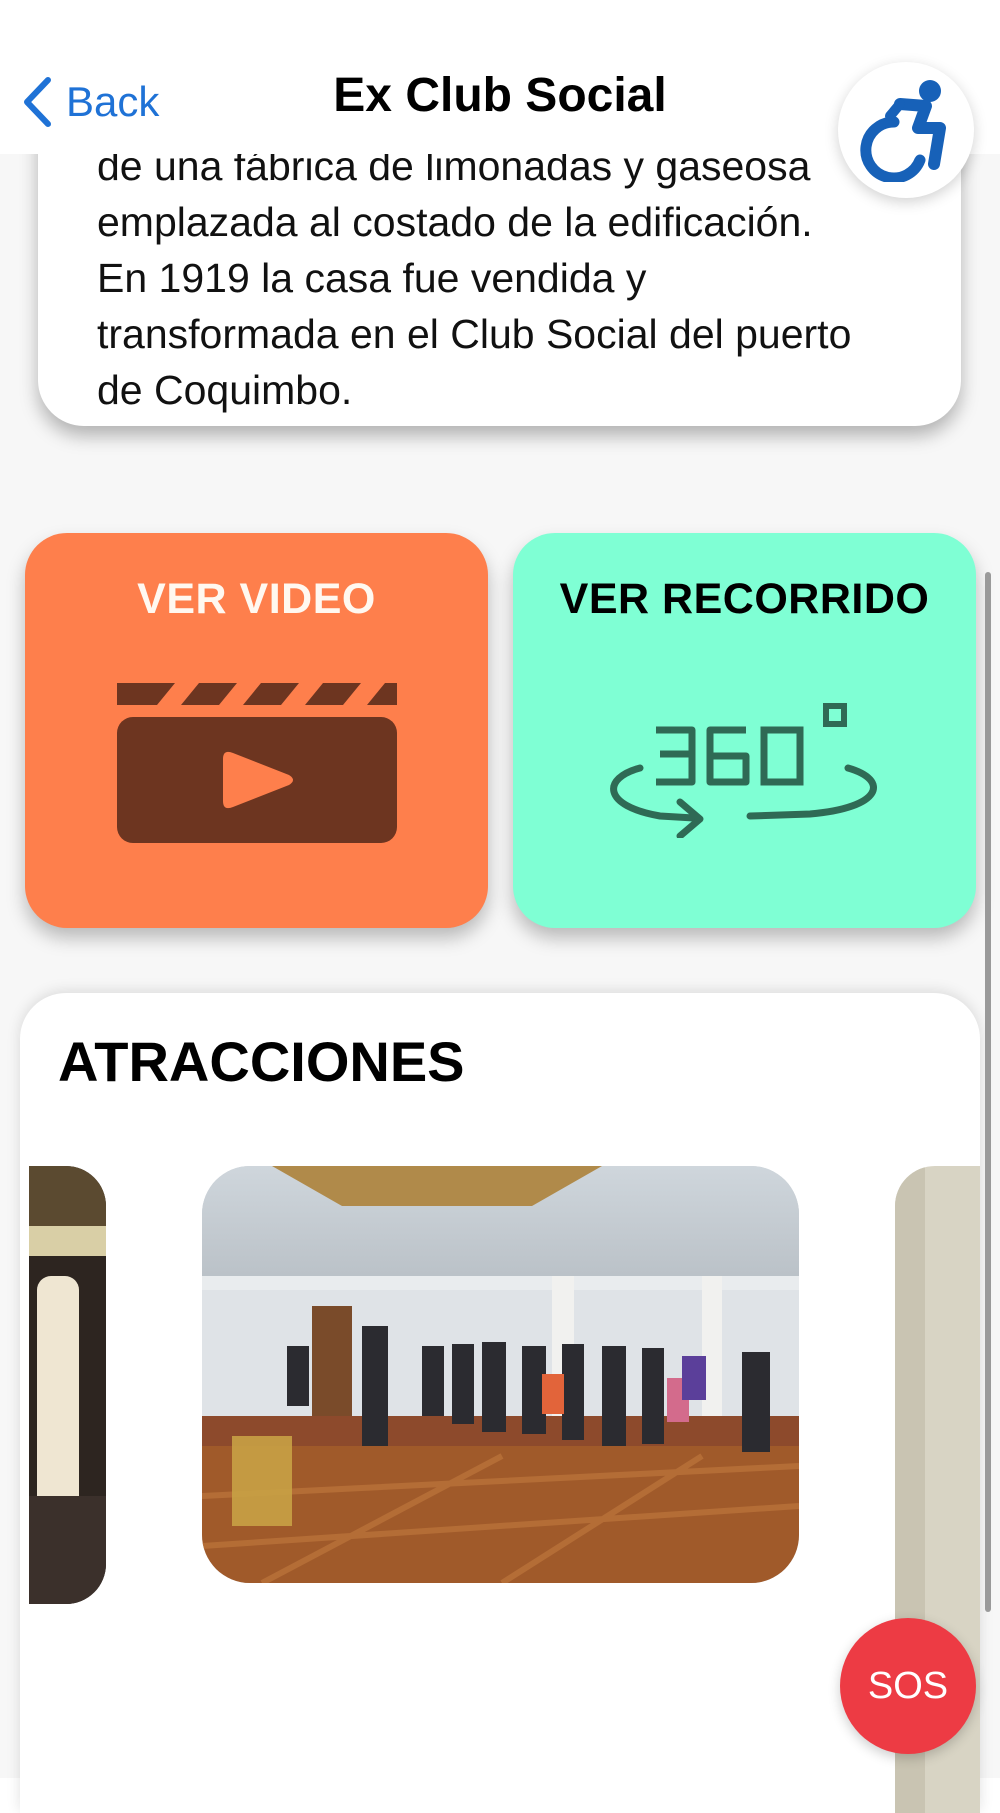 The height and width of the screenshot is (1813, 1000). I want to click on clapperboard-play-icon, so click(256, 763).